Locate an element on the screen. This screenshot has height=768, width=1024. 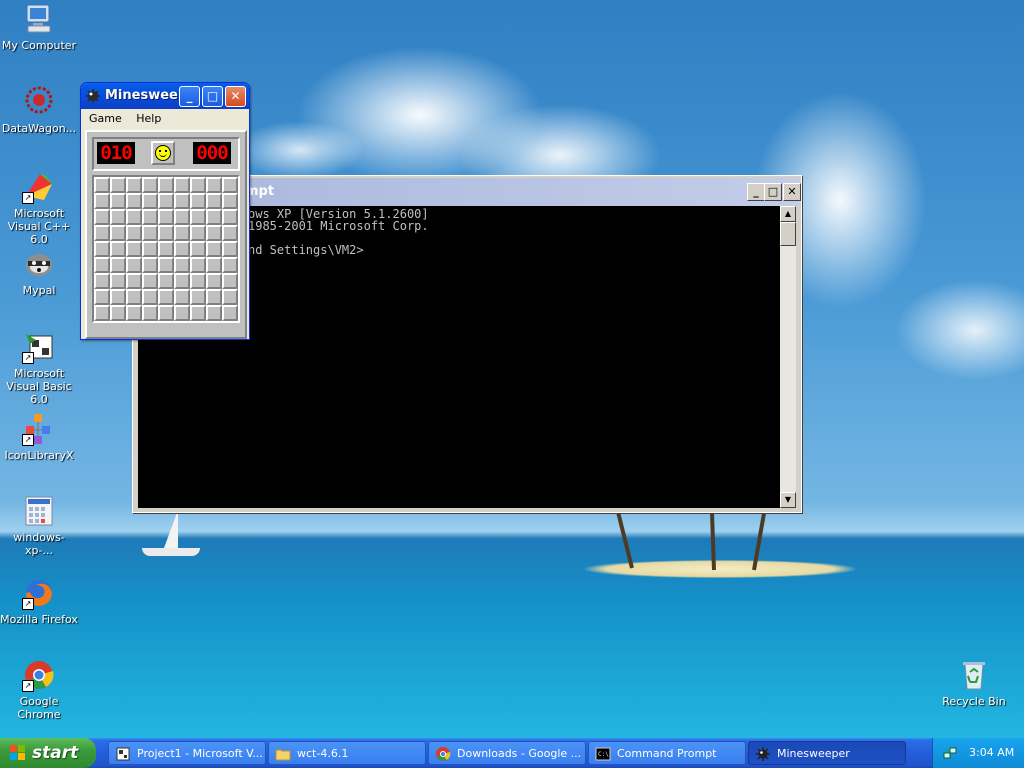
cmd-vertical-scrollbar: ▲ ▼ is located at coordinates (788, 357).